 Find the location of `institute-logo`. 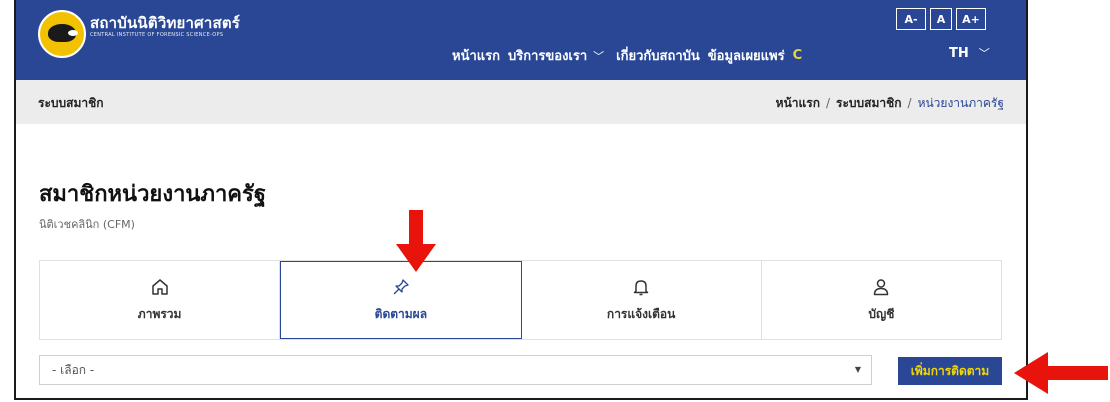

institute-logo is located at coordinates (62, 34).